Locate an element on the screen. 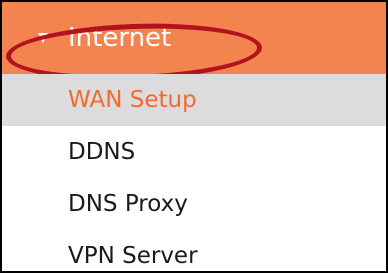  submenu-item-label: WAN Setup is located at coordinates (132, 100).